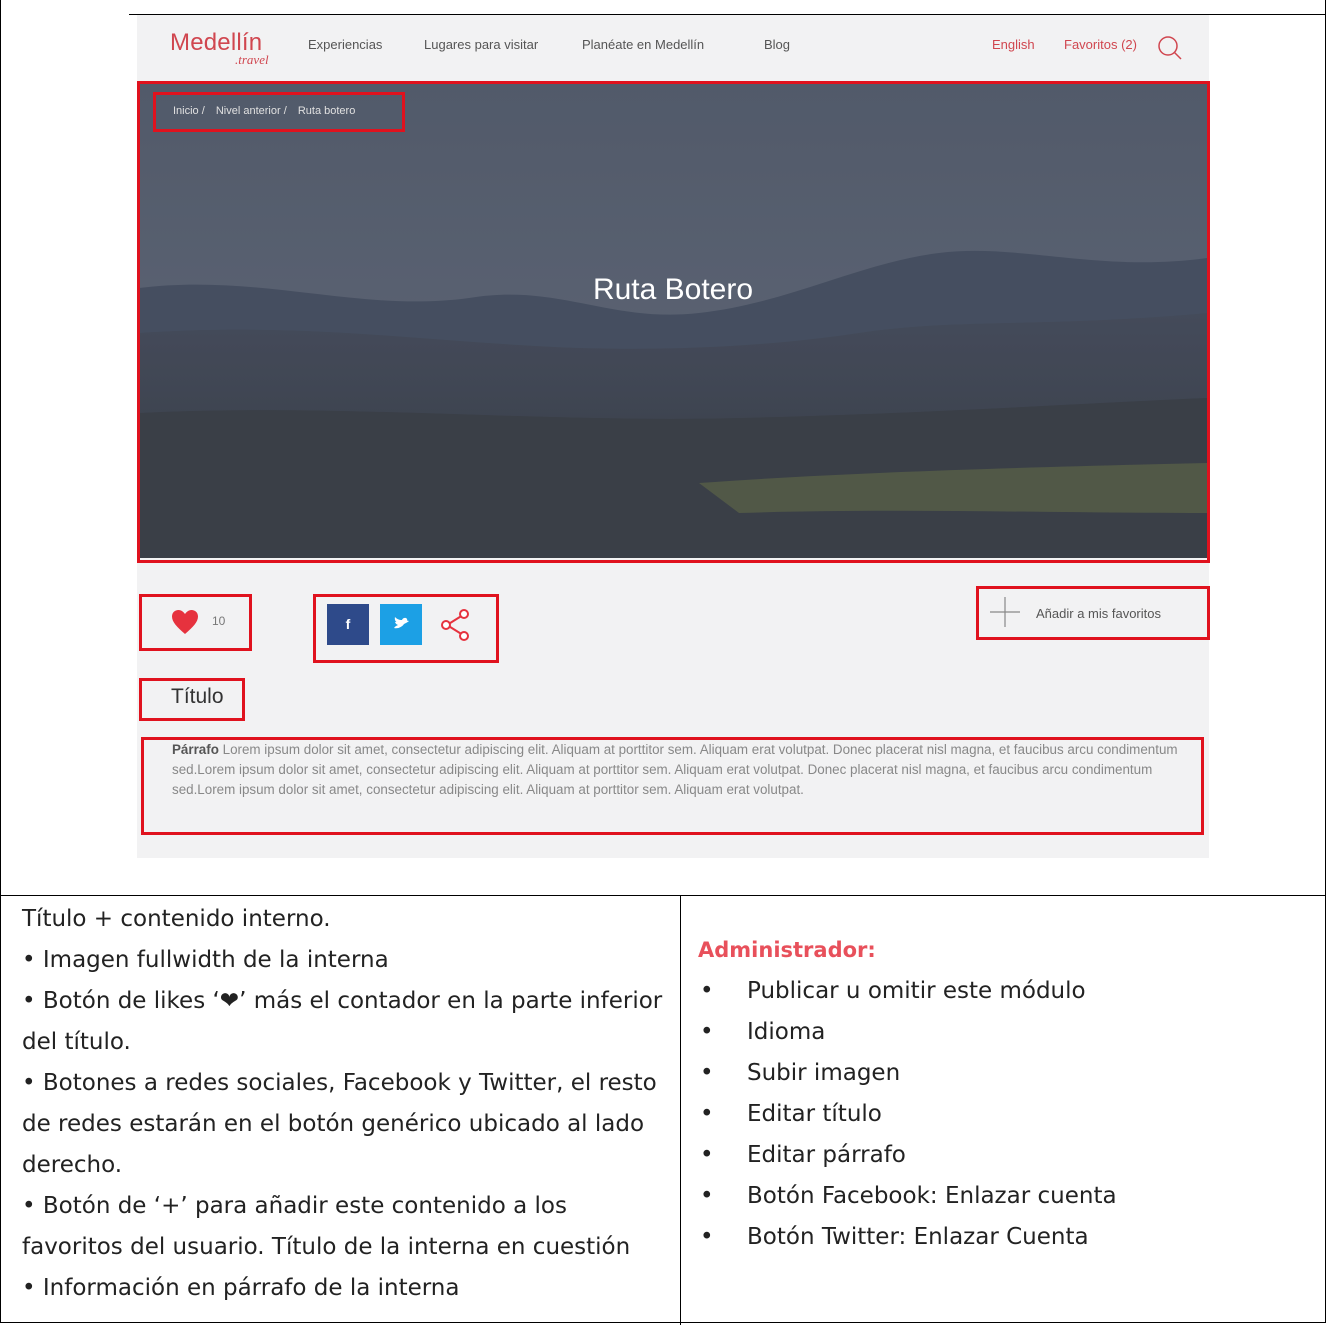 This screenshot has width=1326, height=1325. I want to click on admin-item-label: Botón Twitter: Enlazar Cuenta, so click(918, 1237).